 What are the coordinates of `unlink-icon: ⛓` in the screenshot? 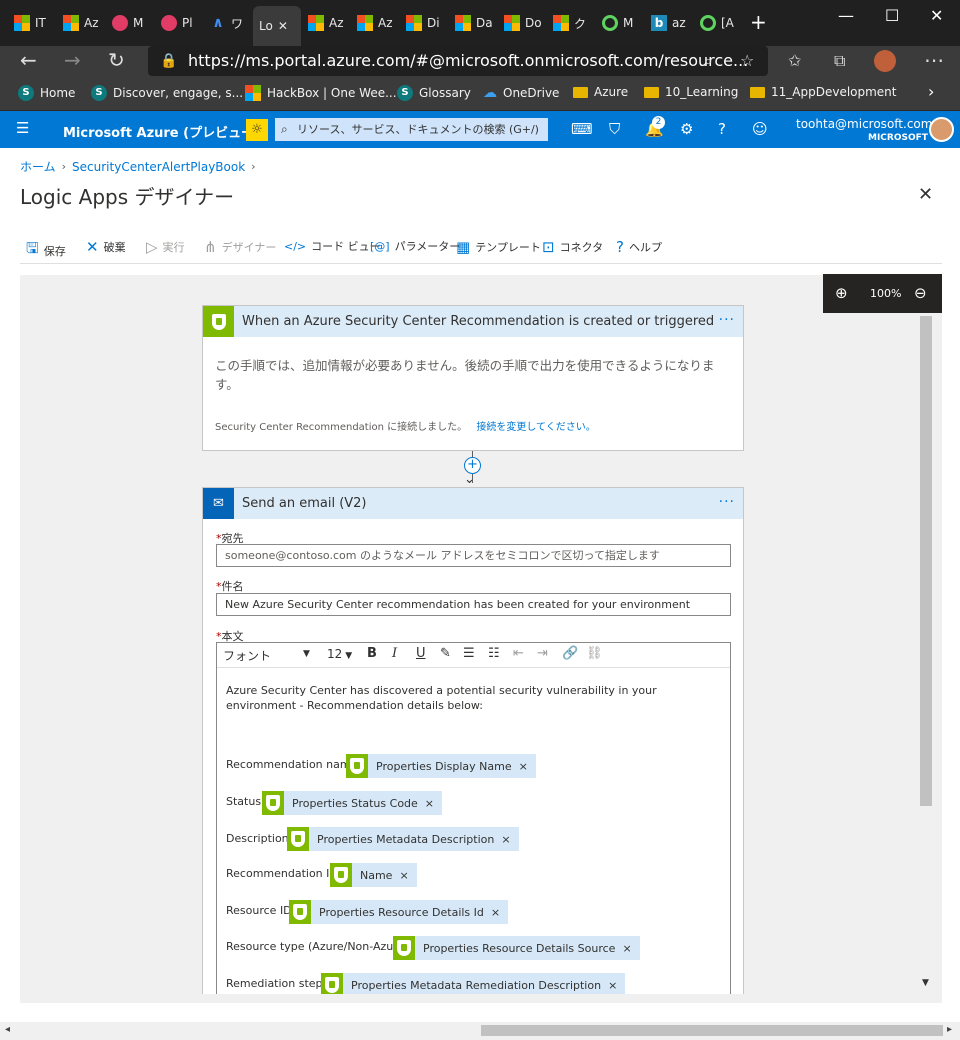 It's located at (594, 653).